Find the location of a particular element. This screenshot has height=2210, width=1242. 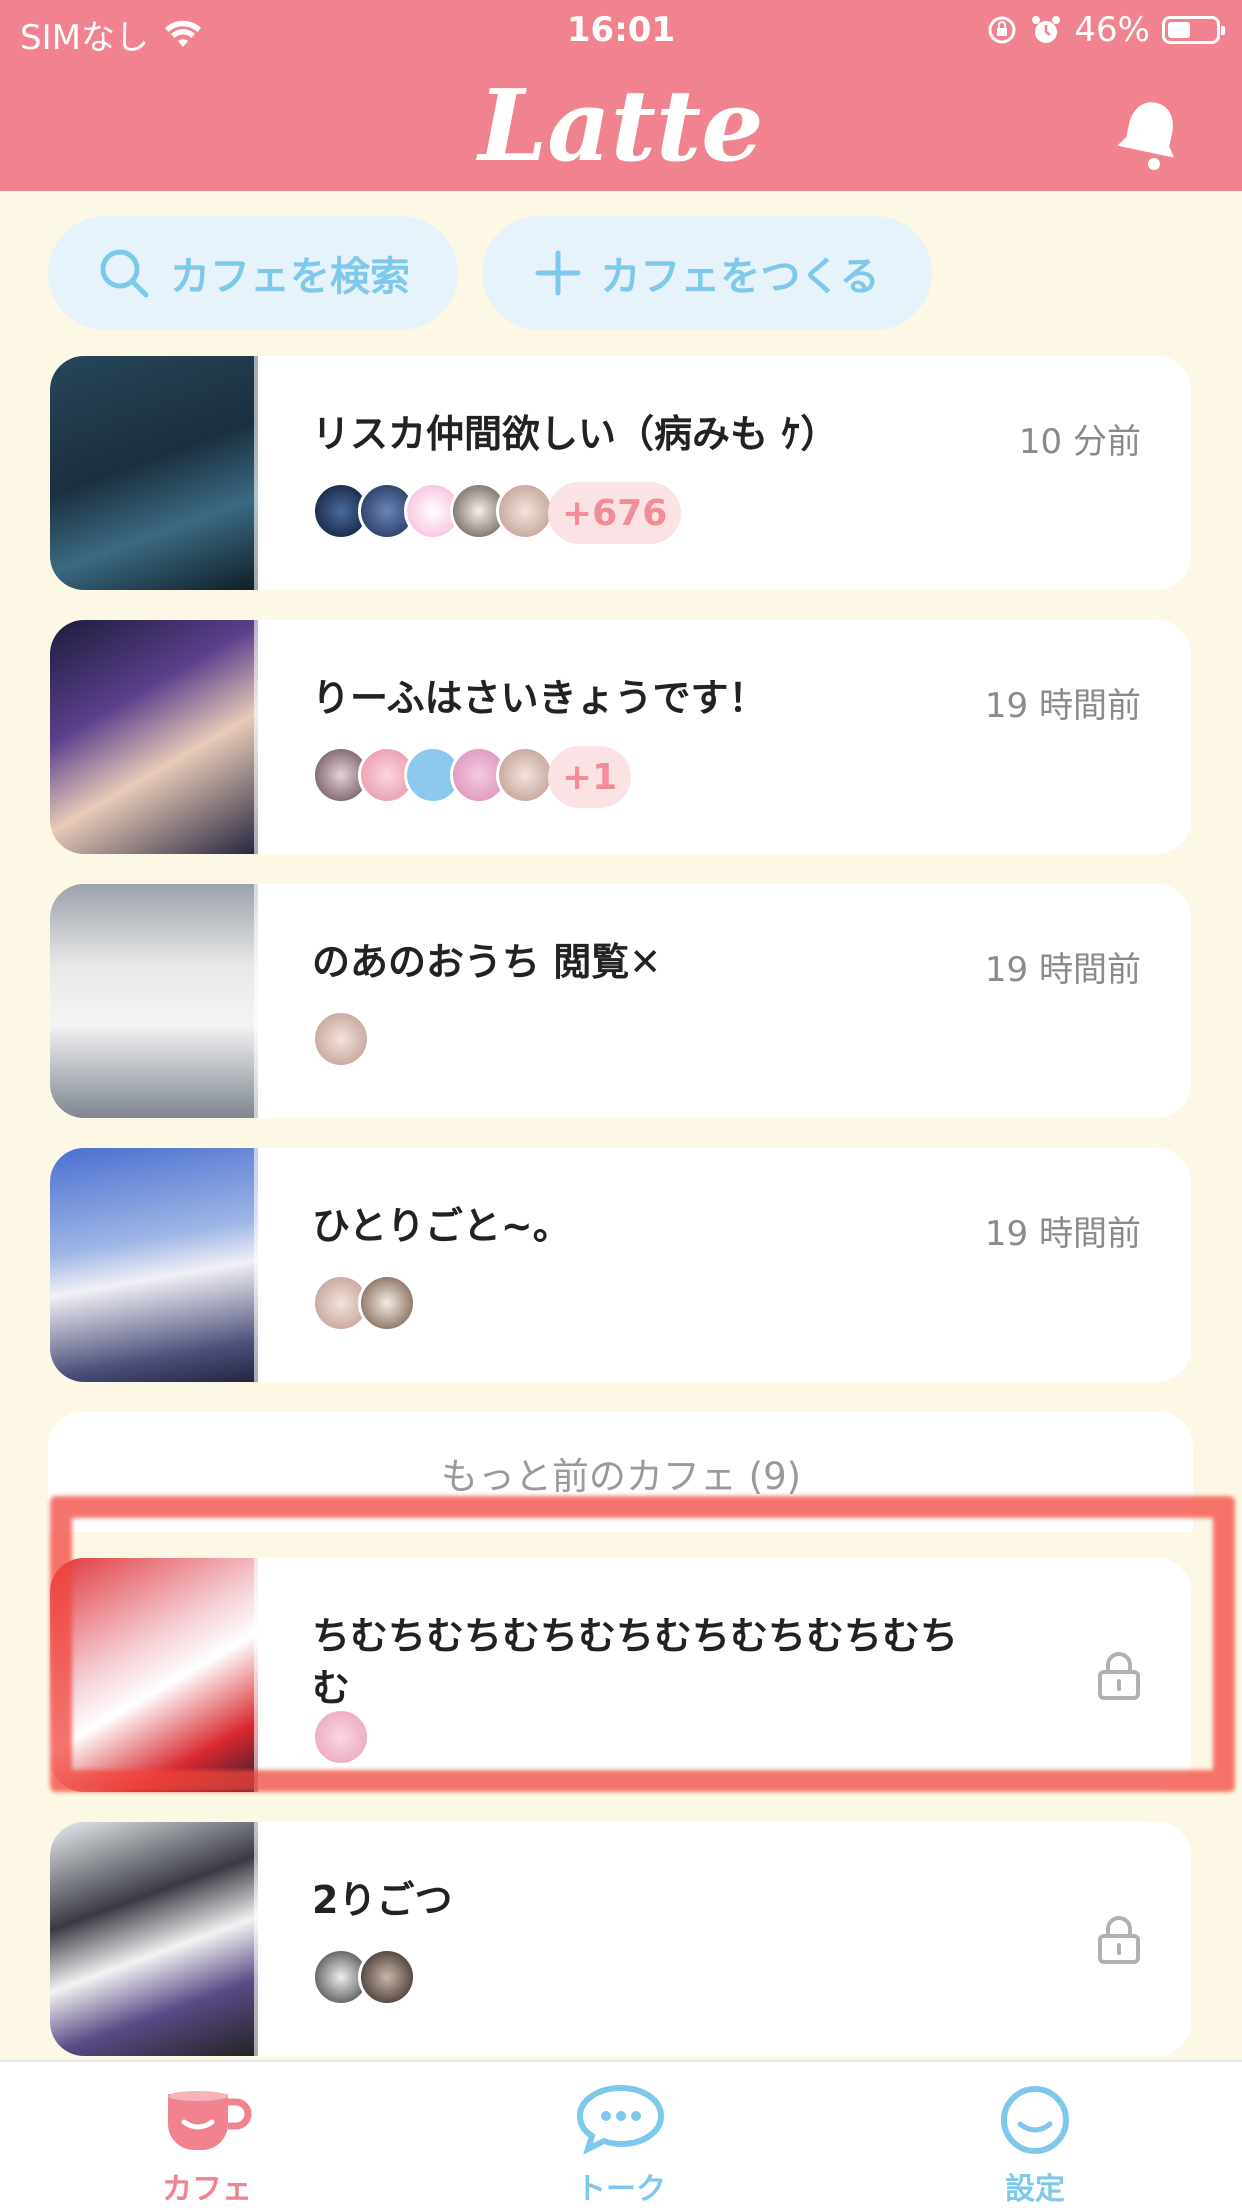

app-logo: Latte is located at coordinates (621, 126).